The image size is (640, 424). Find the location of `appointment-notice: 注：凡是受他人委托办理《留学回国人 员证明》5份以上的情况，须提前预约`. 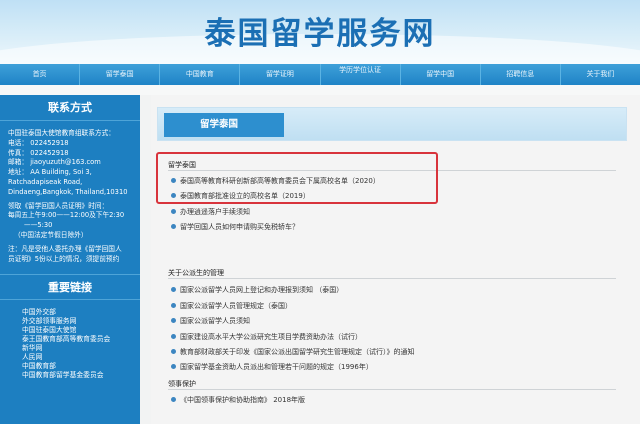

appointment-notice: 注：凡是受他人委托办理《留学回国人 员证明》5份以上的情况，须提前预约 is located at coordinates (70, 253).